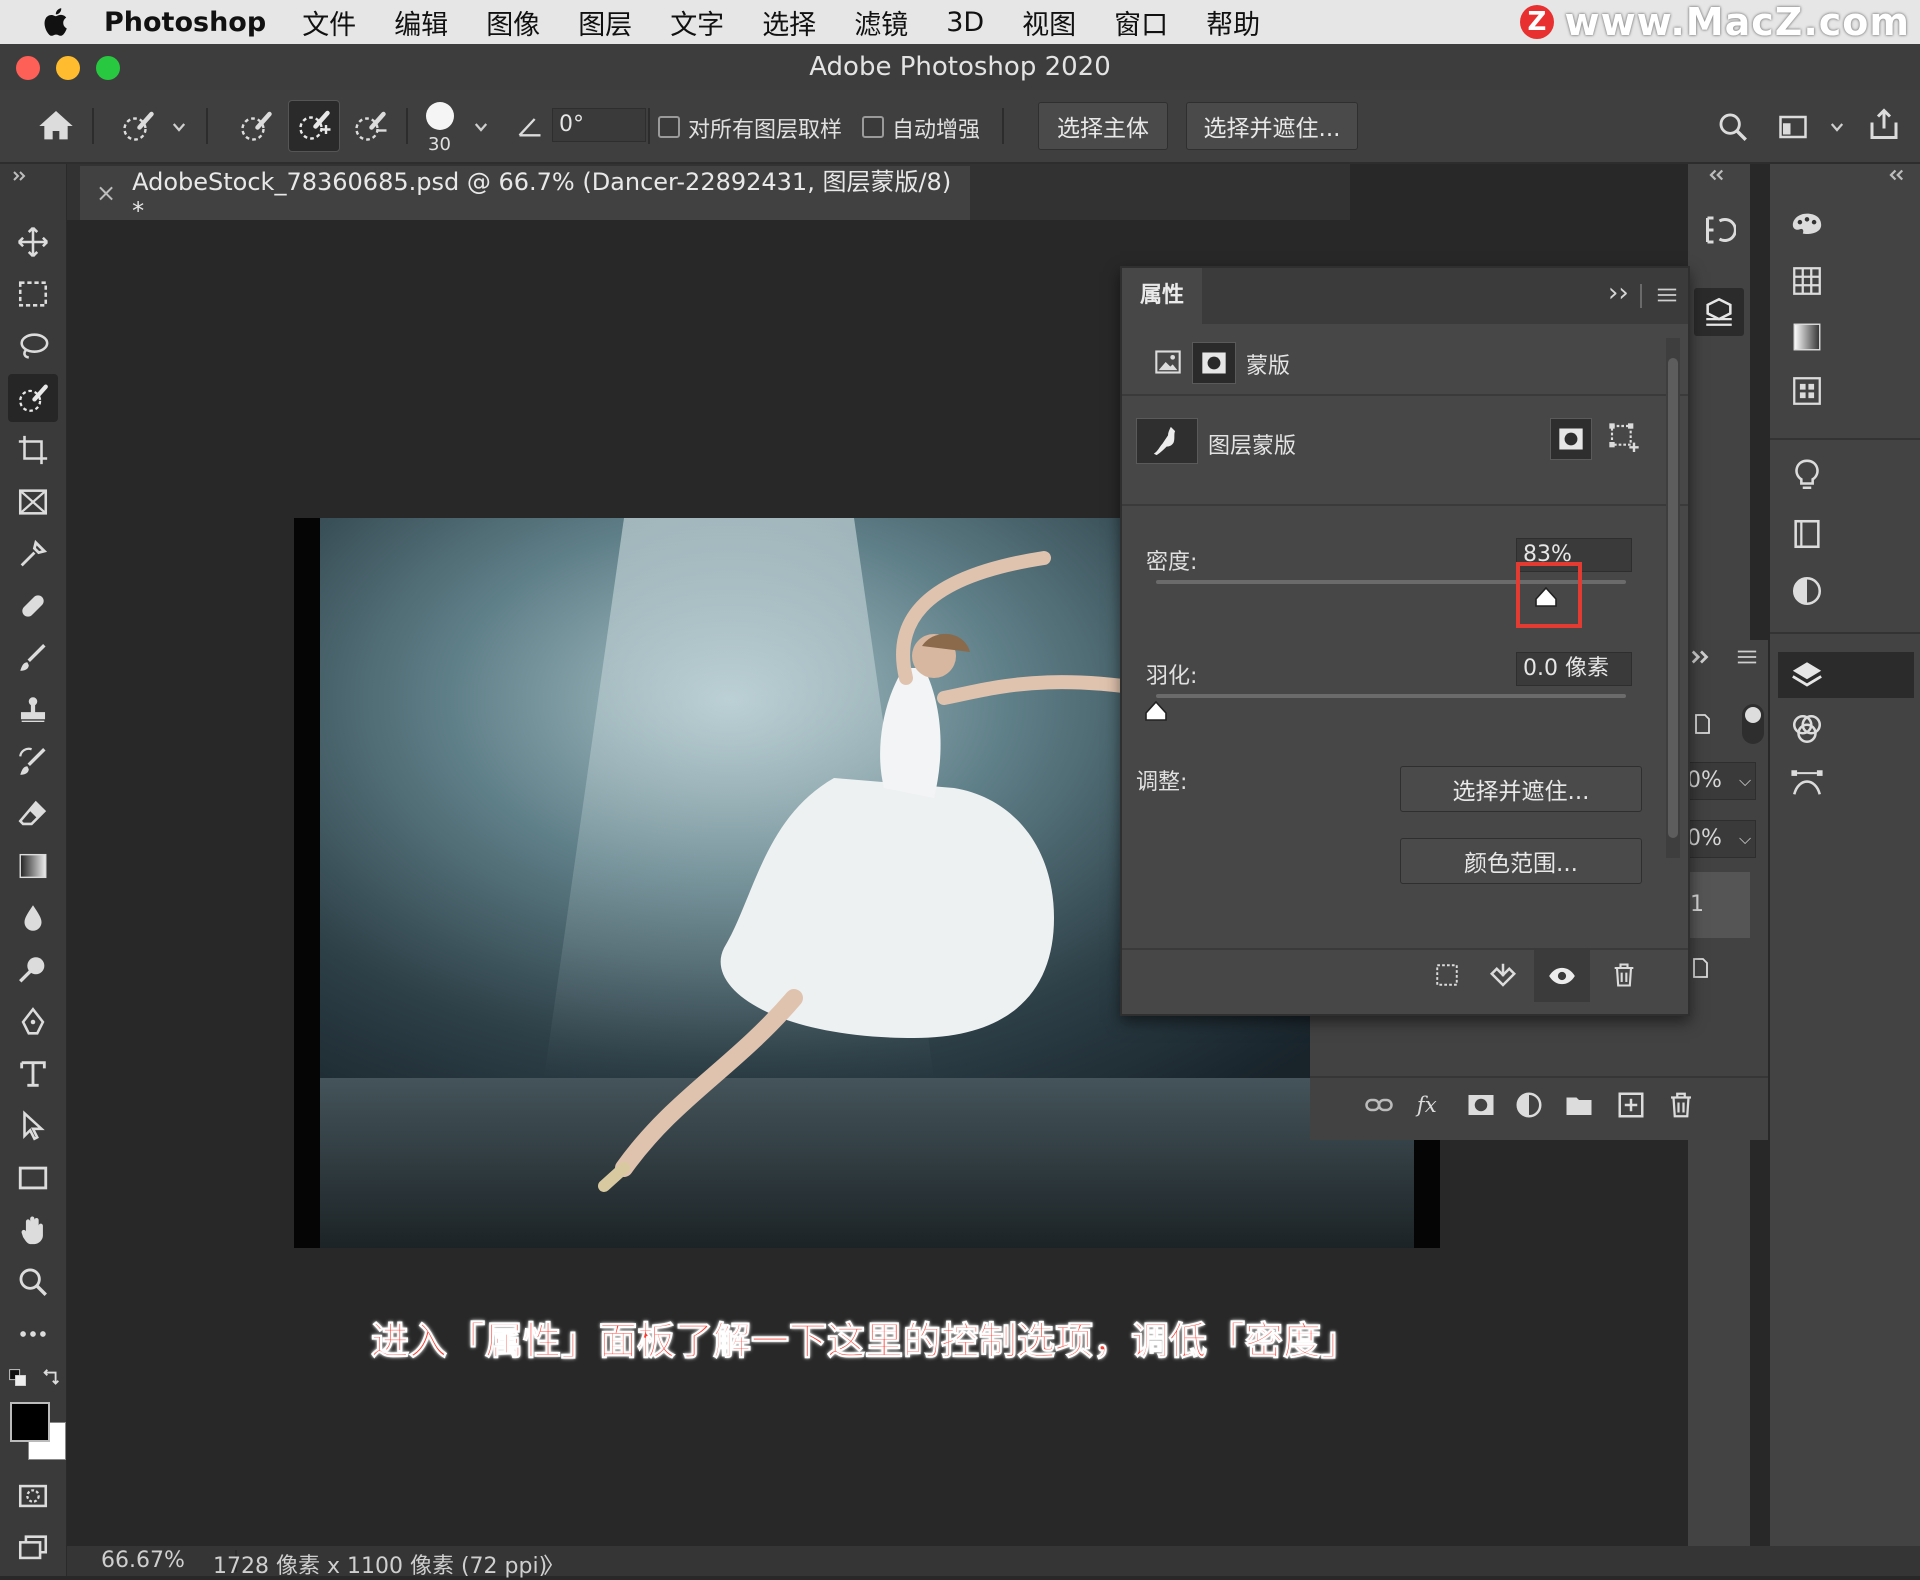 The height and width of the screenshot is (1580, 1920). I want to click on channels-panel-icon, so click(1807, 729).